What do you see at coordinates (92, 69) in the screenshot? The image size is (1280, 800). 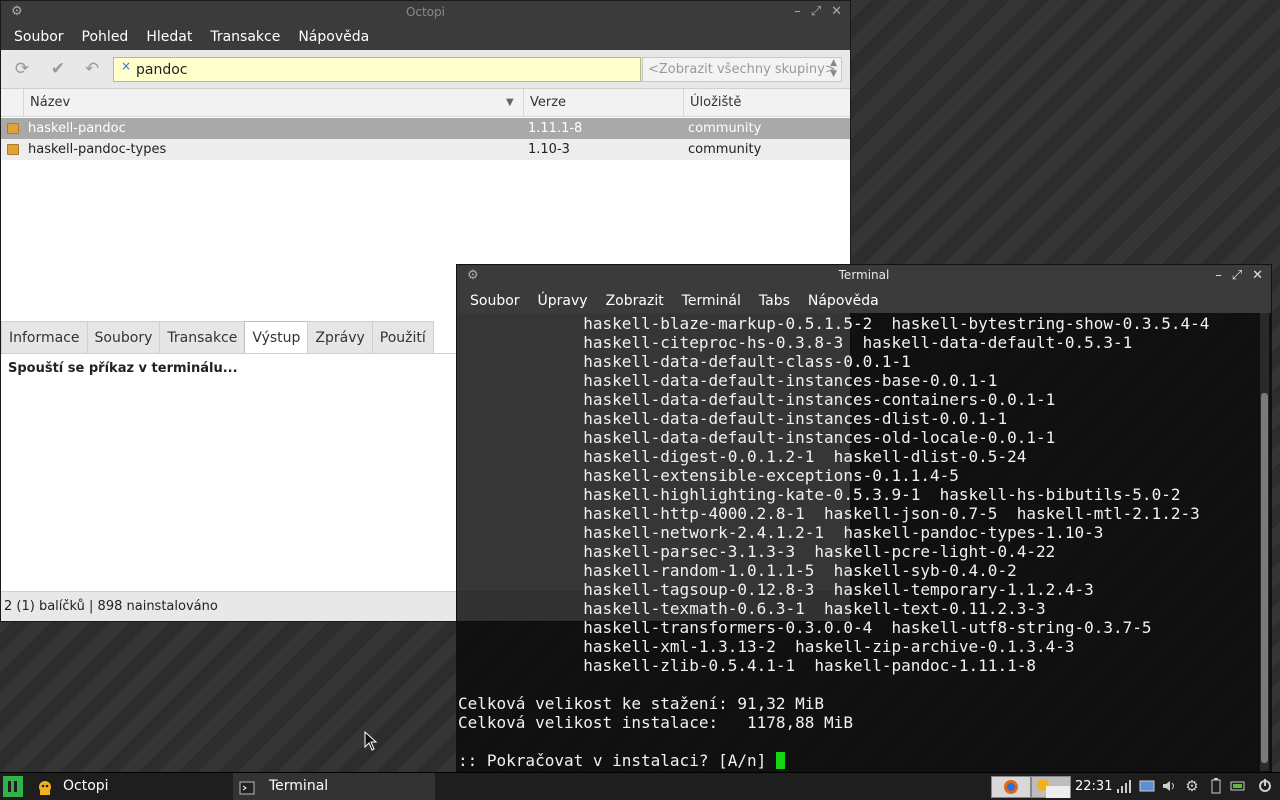 I see `rollback-transaction-undo-icon: ↶` at bounding box center [92, 69].